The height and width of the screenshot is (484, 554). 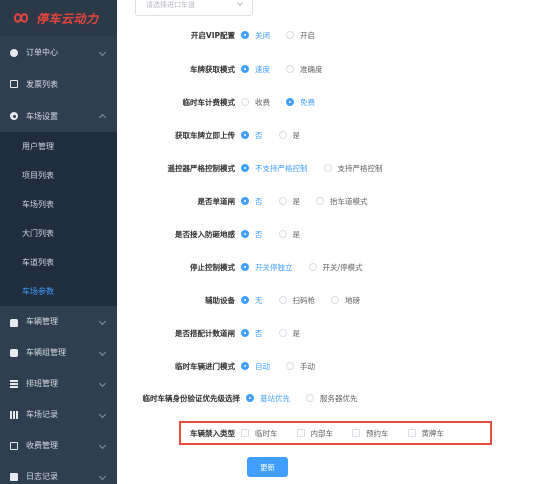 I want to click on form-label: 获取车牌立即上传, so click(x=205, y=135).